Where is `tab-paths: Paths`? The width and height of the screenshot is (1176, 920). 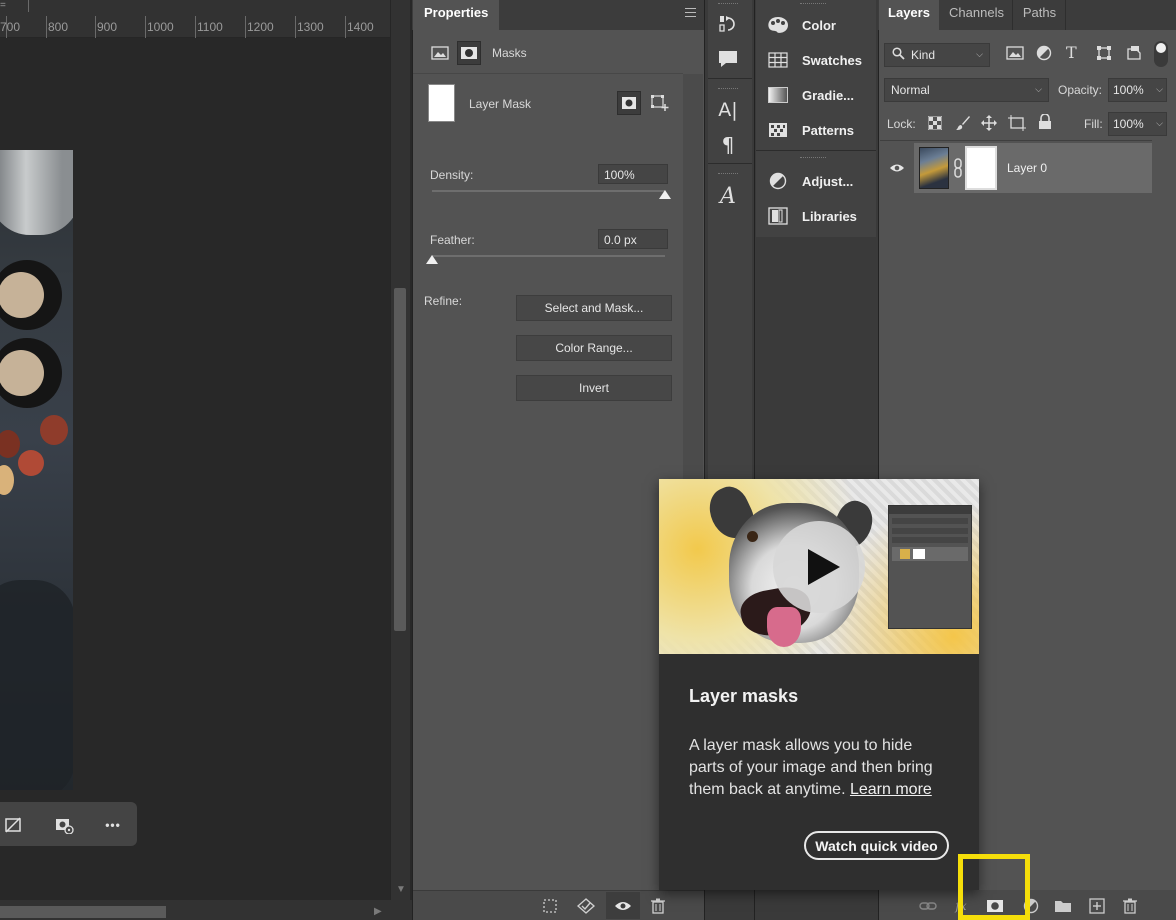
tab-paths: Paths is located at coordinates (1040, 15).